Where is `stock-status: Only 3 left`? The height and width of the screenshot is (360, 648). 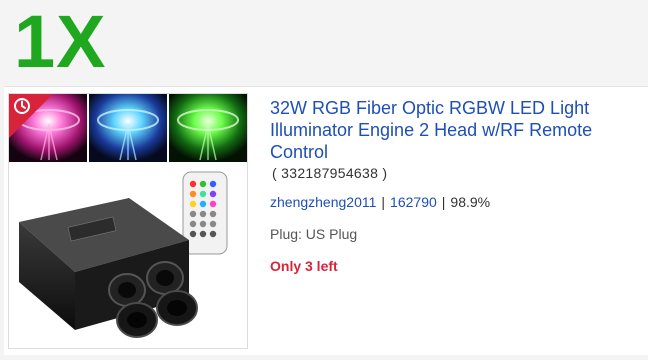
stock-status: Only 3 left is located at coordinates (304, 266).